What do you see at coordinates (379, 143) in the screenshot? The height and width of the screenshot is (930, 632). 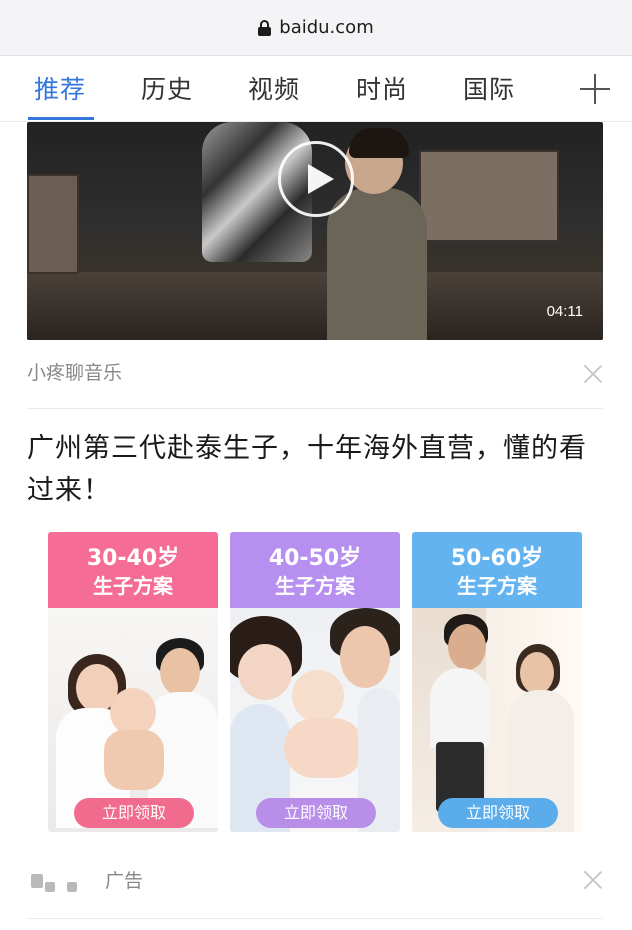 I see `singer-hair` at bounding box center [379, 143].